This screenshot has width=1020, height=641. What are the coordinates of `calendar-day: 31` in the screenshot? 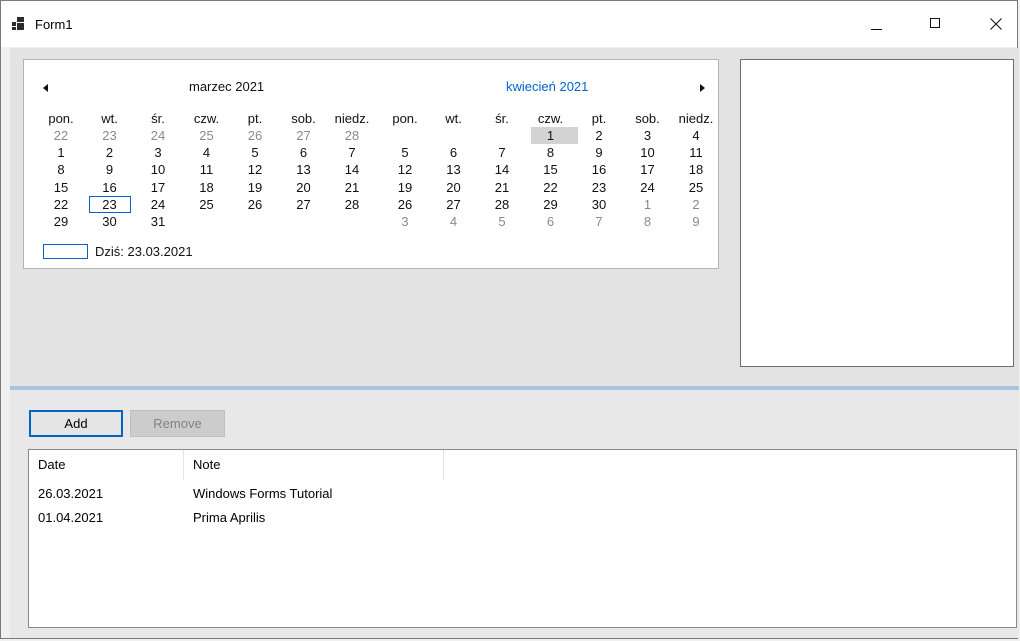 It's located at (158, 221).